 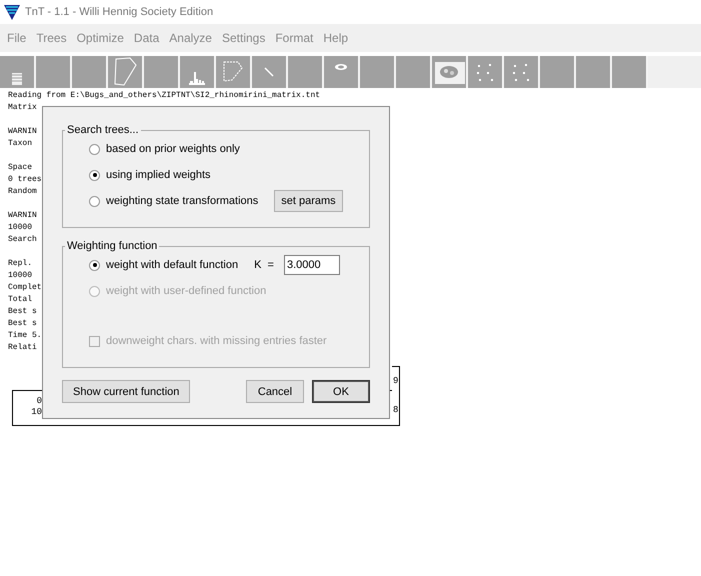 I want to click on field-label: K =, so click(x=264, y=265).